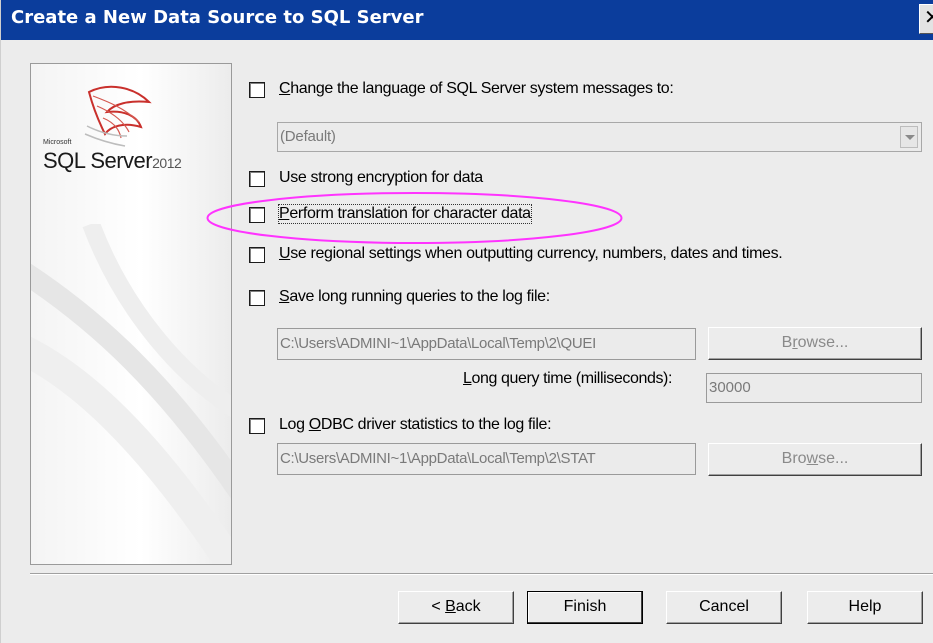 The width and height of the screenshot is (933, 643). Describe the element at coordinates (257, 90) in the screenshot. I see `change-language-checkbox` at that location.